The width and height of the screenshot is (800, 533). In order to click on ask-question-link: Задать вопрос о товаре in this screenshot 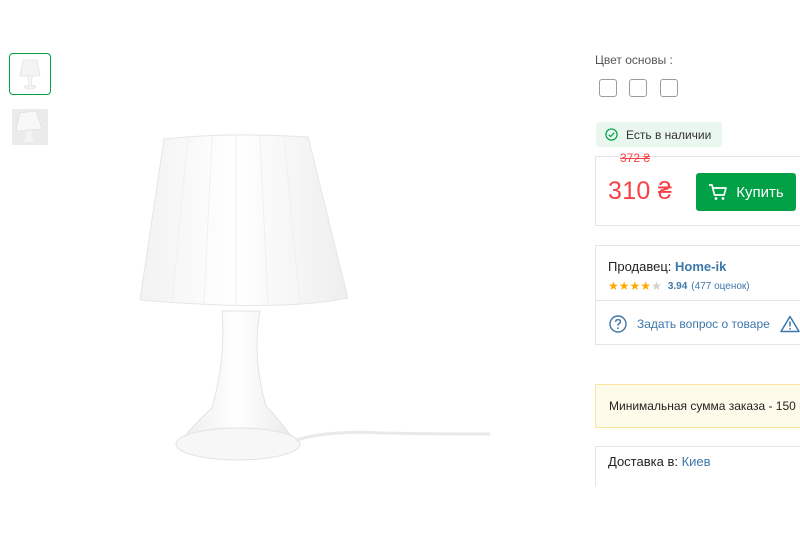, I will do `click(689, 324)`.